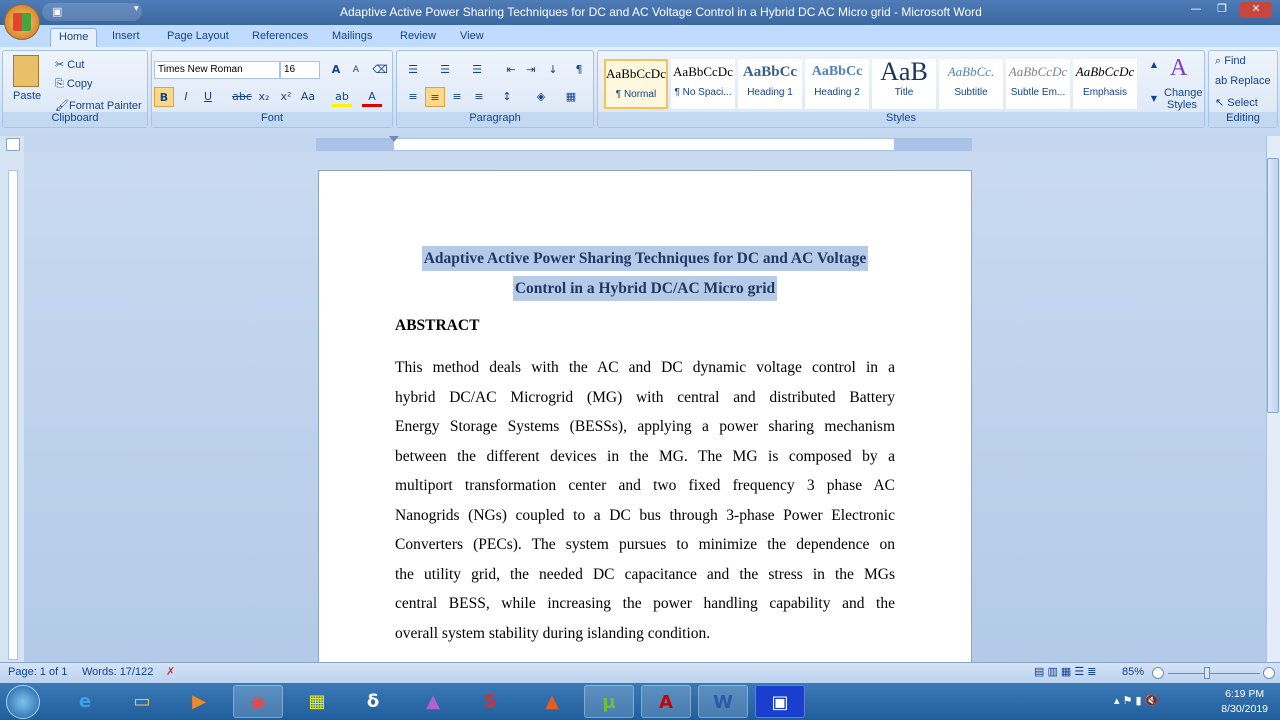 This screenshot has width=1280, height=720. What do you see at coordinates (479, 97) in the screenshot?
I see `justify-button: ≡` at bounding box center [479, 97].